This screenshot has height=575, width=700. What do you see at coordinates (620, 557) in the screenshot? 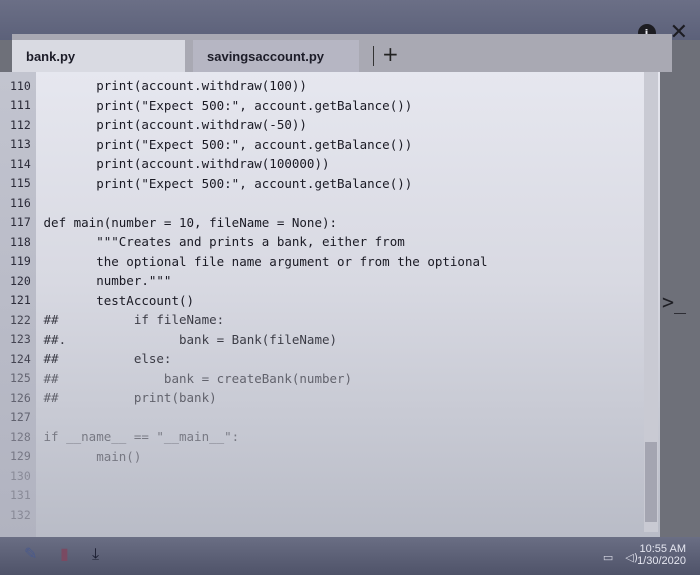
I see `system-tray: ▭ ◁)` at bounding box center [620, 557].